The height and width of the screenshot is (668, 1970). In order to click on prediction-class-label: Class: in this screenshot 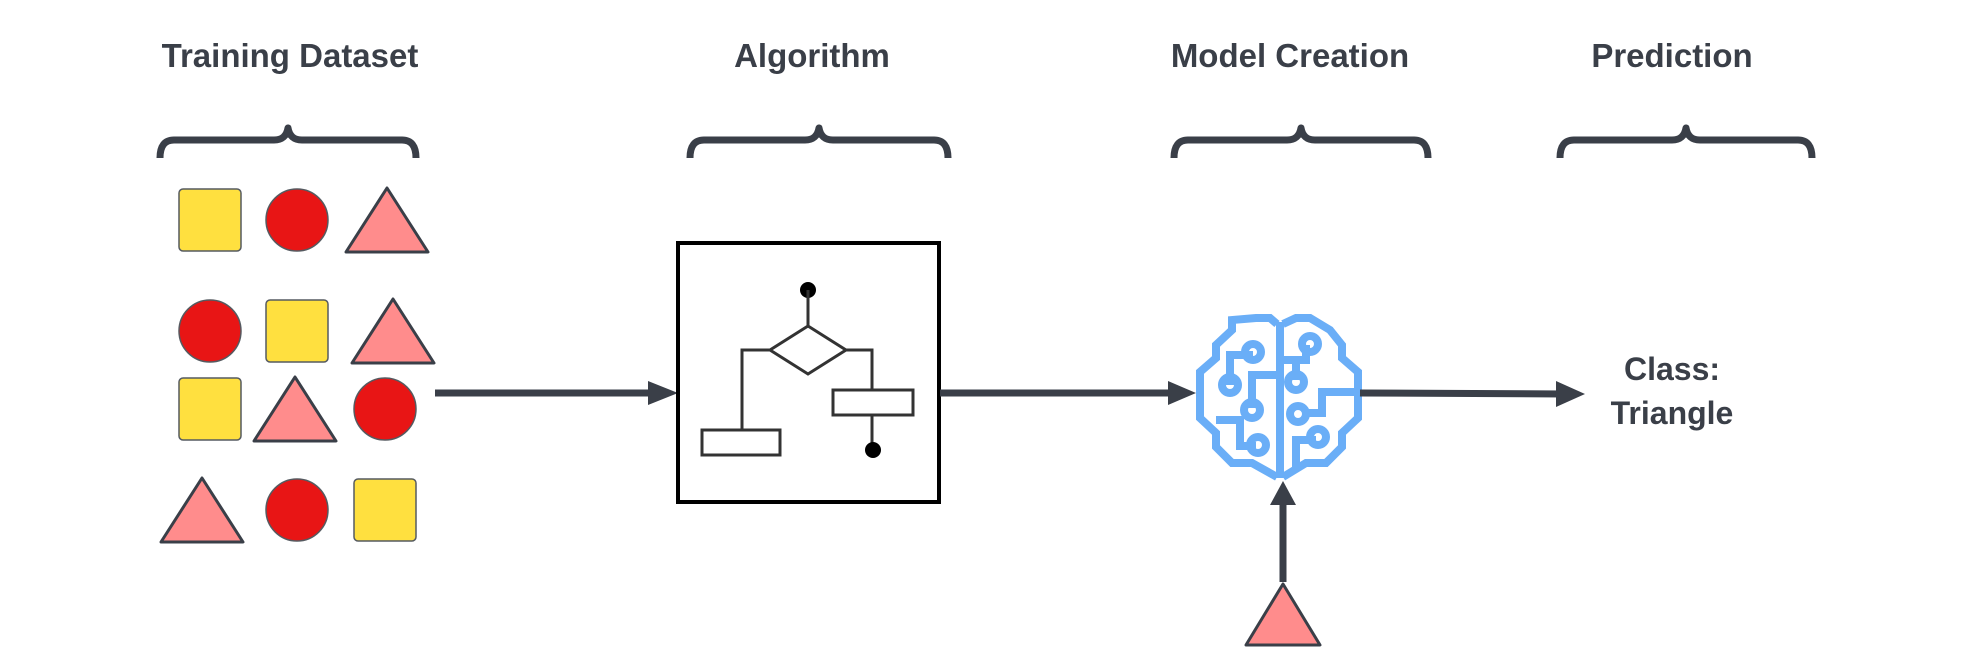, I will do `click(1672, 369)`.